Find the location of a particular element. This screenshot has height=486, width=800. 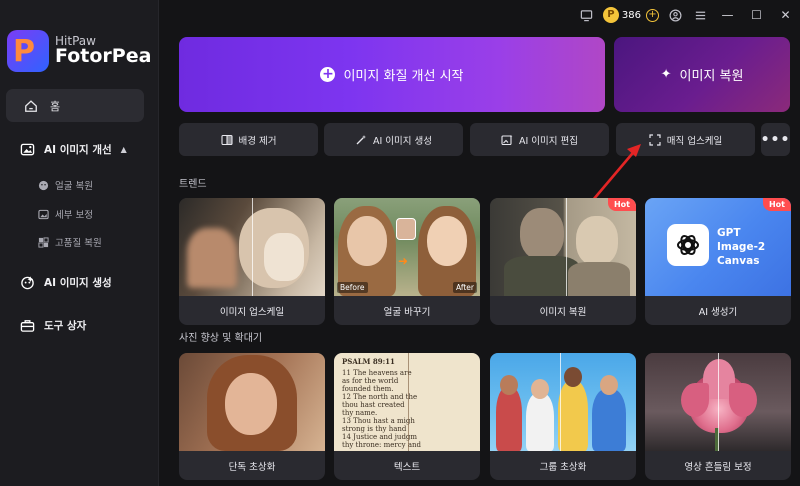

sidebar-item-ai-enhance: AI 이미지 개선 ▲ is located at coordinates (73, 149).